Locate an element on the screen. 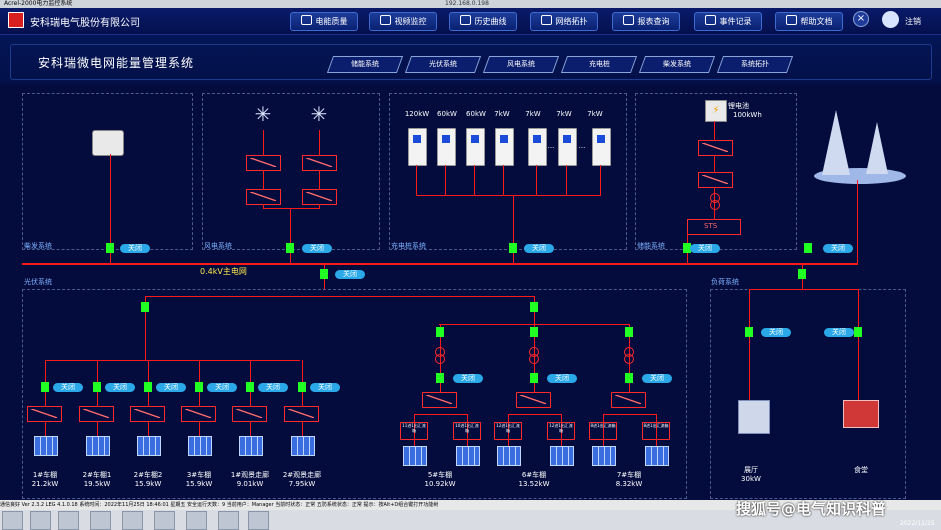 The image size is (941, 530). tab-topology: 系统拓扑 is located at coordinates (755, 64).